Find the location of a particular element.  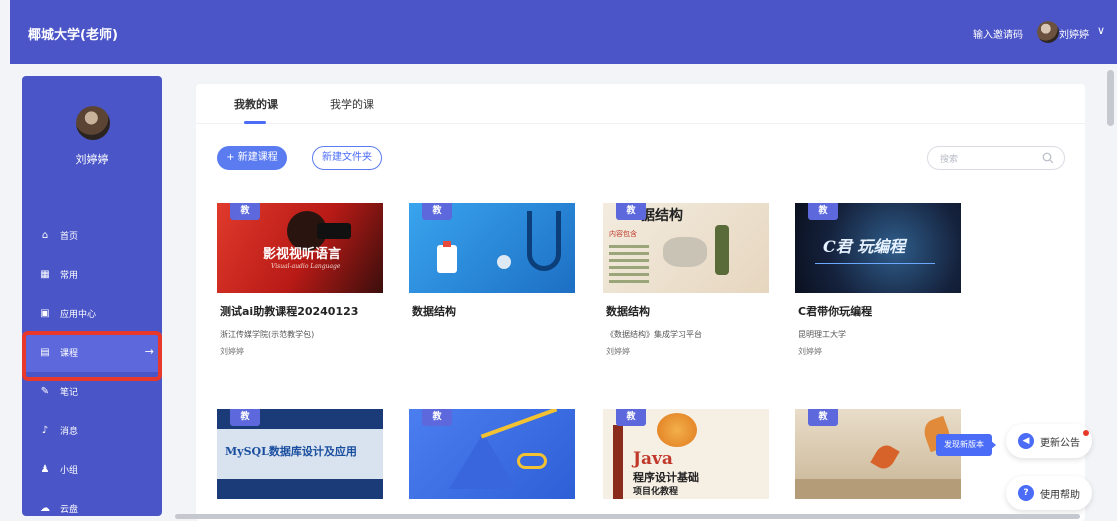

group-icon: ♟ is located at coordinates (45, 469).